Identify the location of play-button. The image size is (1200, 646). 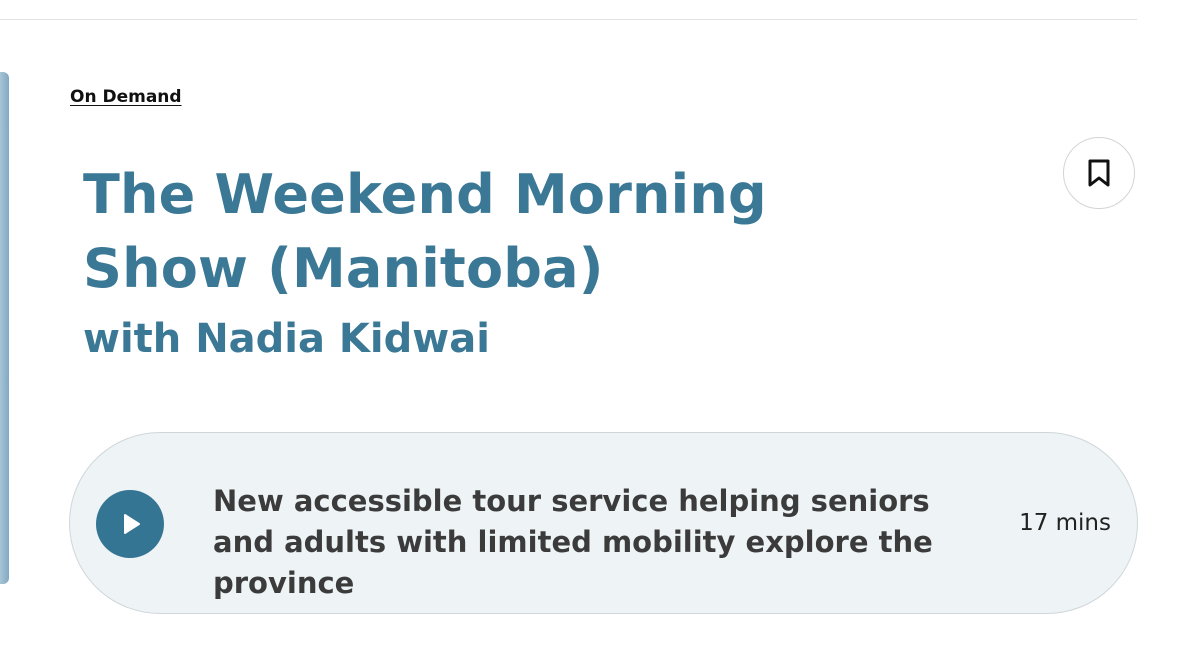
(130, 524).